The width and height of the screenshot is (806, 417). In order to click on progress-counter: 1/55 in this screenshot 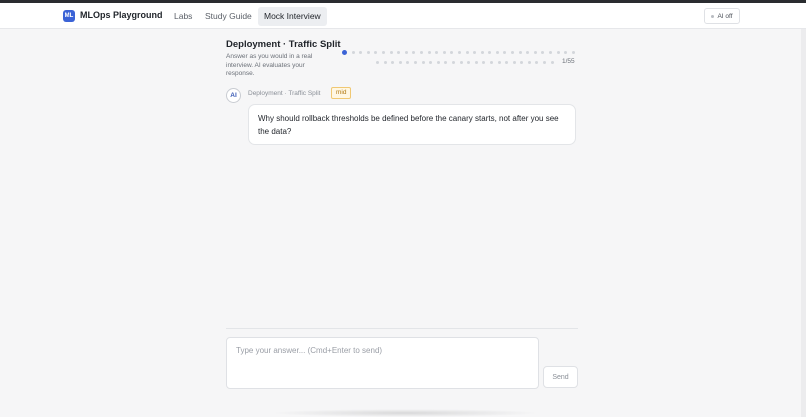, I will do `click(568, 61)`.